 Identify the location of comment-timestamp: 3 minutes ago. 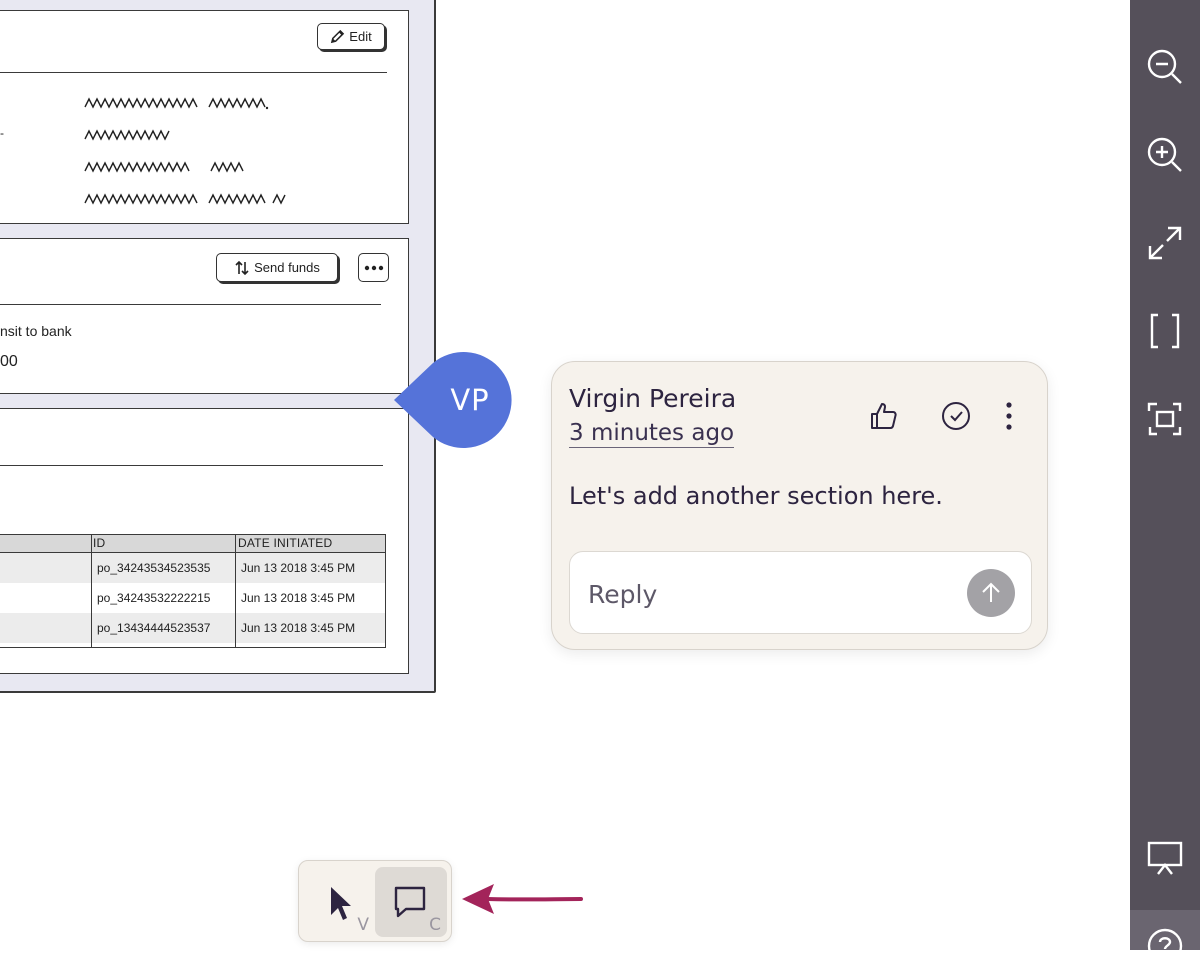
(652, 434).